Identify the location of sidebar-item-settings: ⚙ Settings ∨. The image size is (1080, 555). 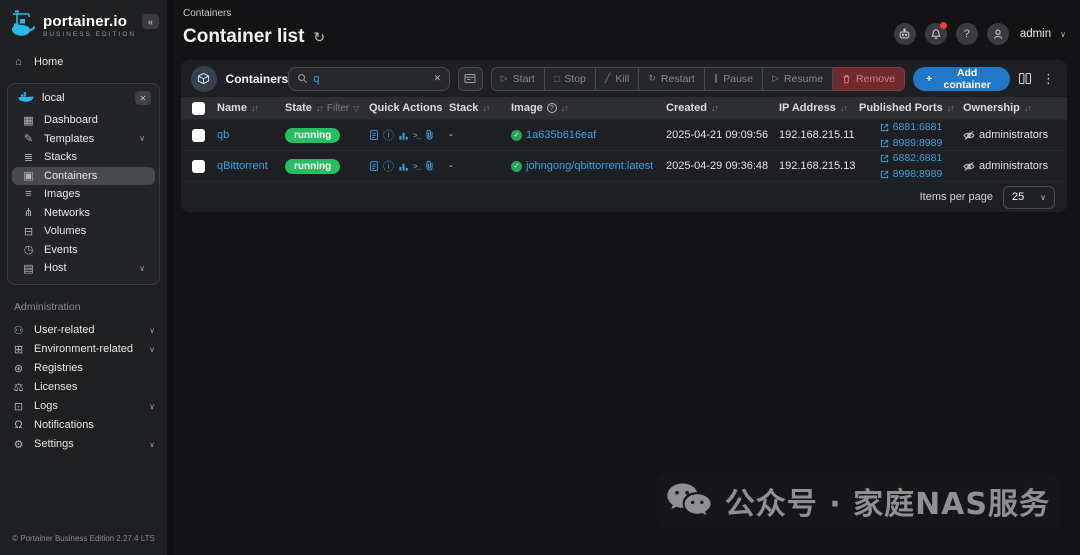
(83, 444).